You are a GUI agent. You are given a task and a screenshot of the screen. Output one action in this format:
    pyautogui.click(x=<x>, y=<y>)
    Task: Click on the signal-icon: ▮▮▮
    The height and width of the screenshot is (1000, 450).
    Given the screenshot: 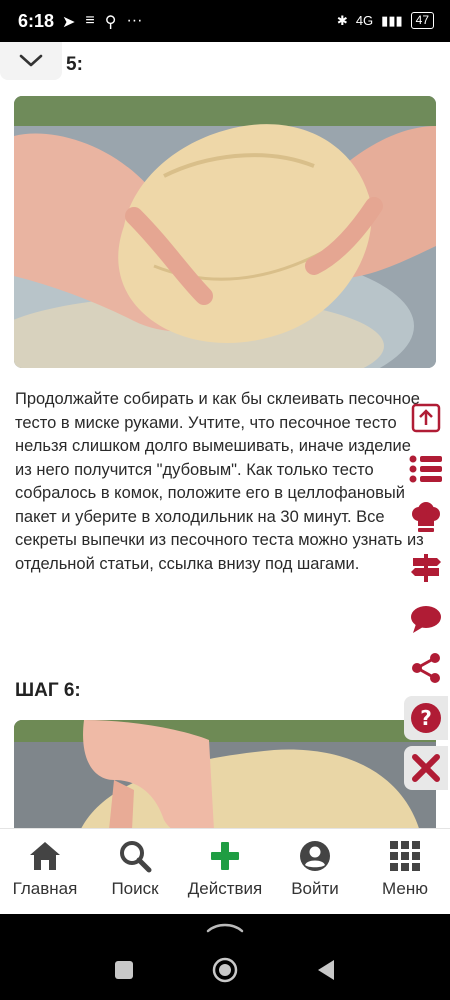 What is the action you would take?
    pyautogui.click(x=392, y=20)
    